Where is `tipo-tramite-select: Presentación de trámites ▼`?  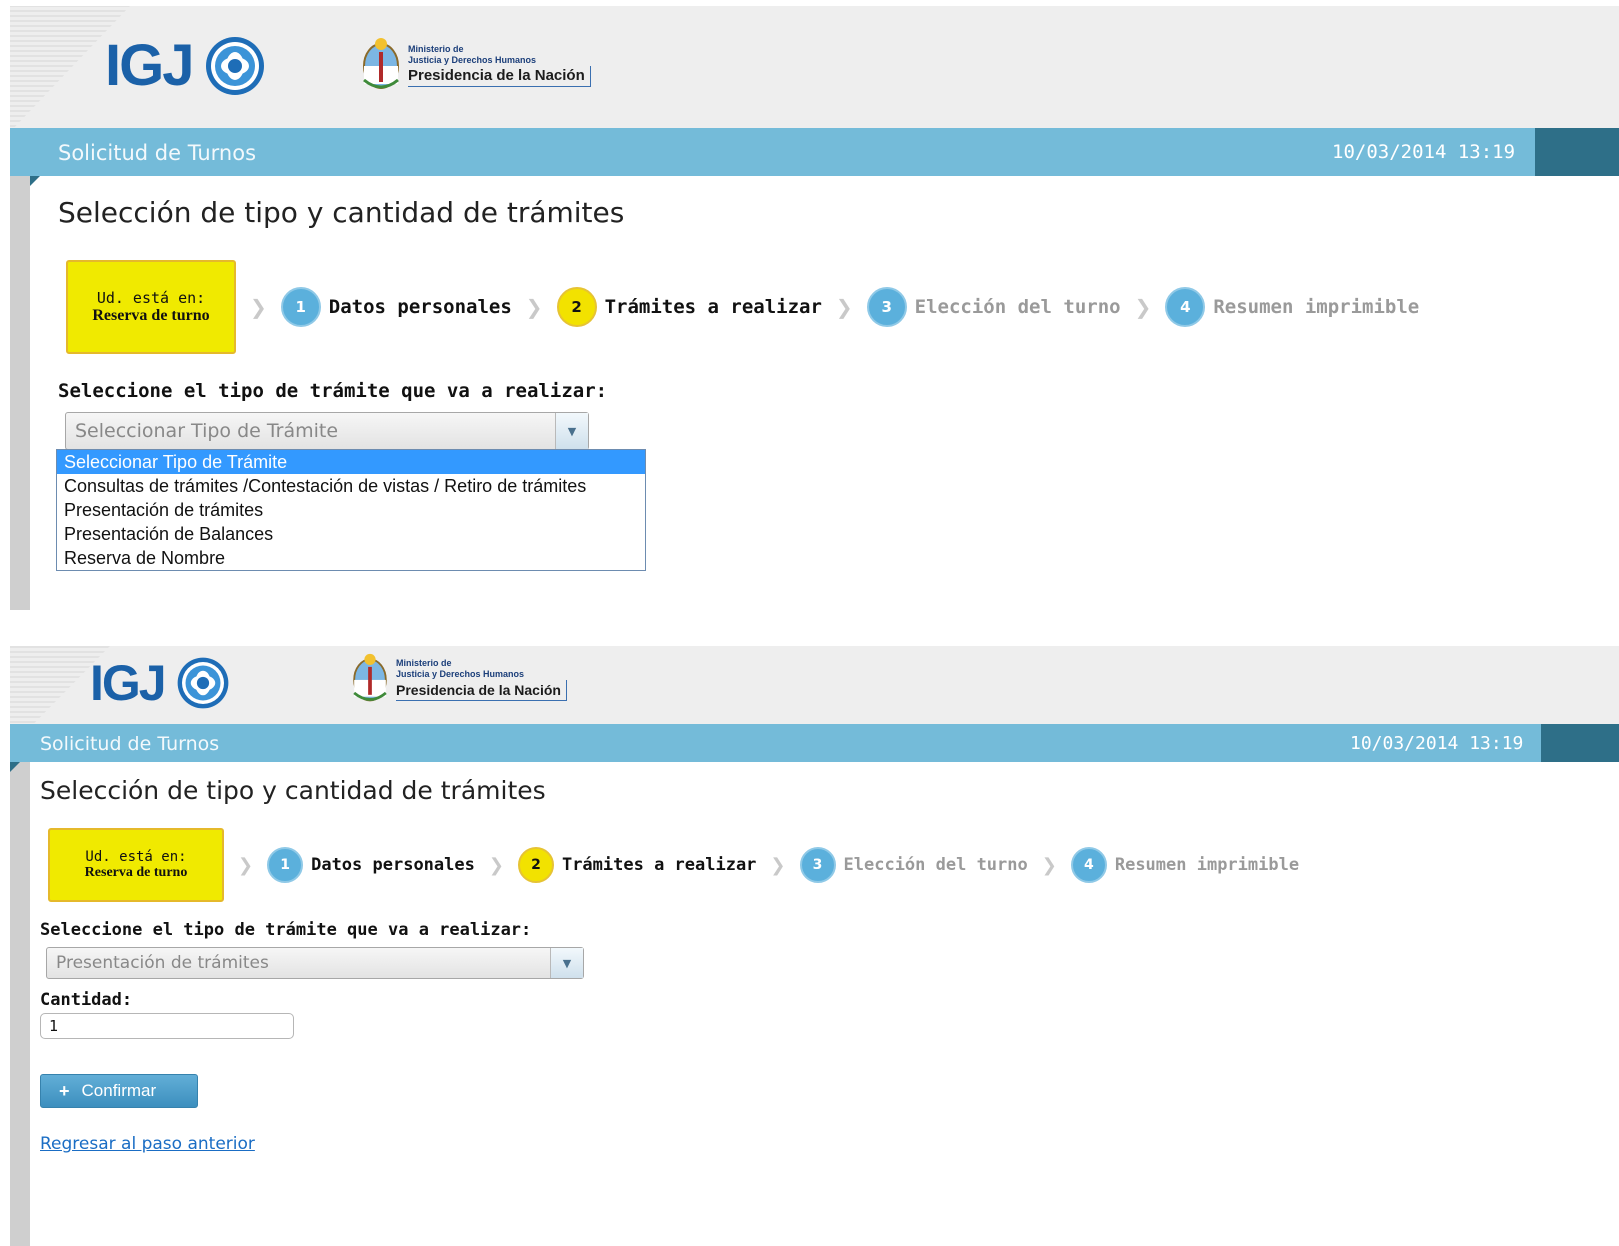 tipo-tramite-select: Presentación de trámites ▼ is located at coordinates (315, 963).